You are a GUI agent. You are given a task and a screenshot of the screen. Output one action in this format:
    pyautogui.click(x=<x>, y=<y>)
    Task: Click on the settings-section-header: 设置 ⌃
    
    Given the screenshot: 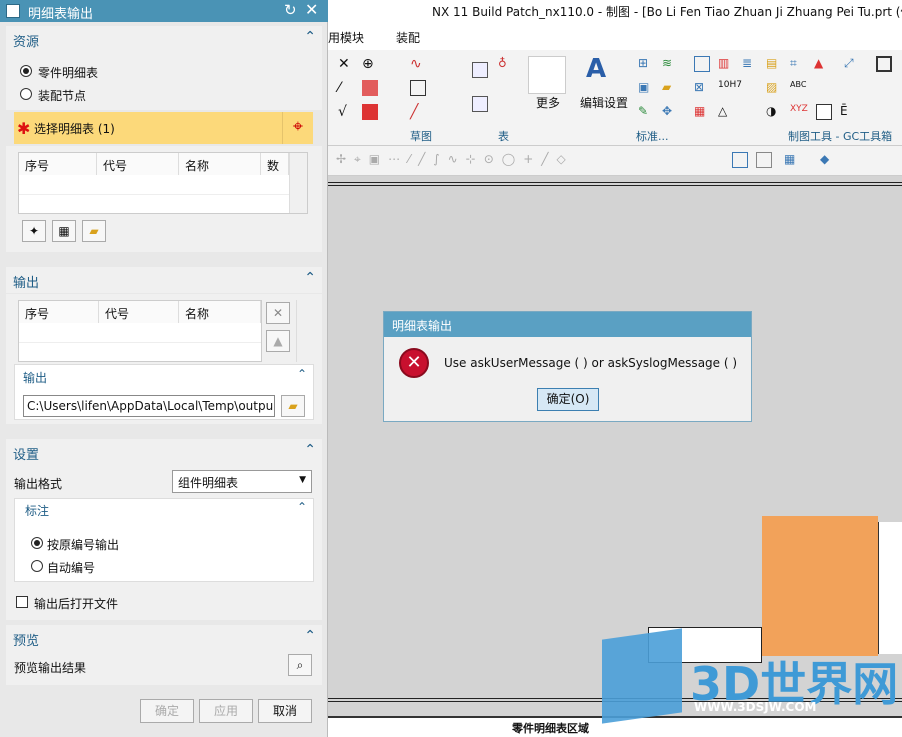 What is the action you would take?
    pyautogui.click(x=164, y=452)
    